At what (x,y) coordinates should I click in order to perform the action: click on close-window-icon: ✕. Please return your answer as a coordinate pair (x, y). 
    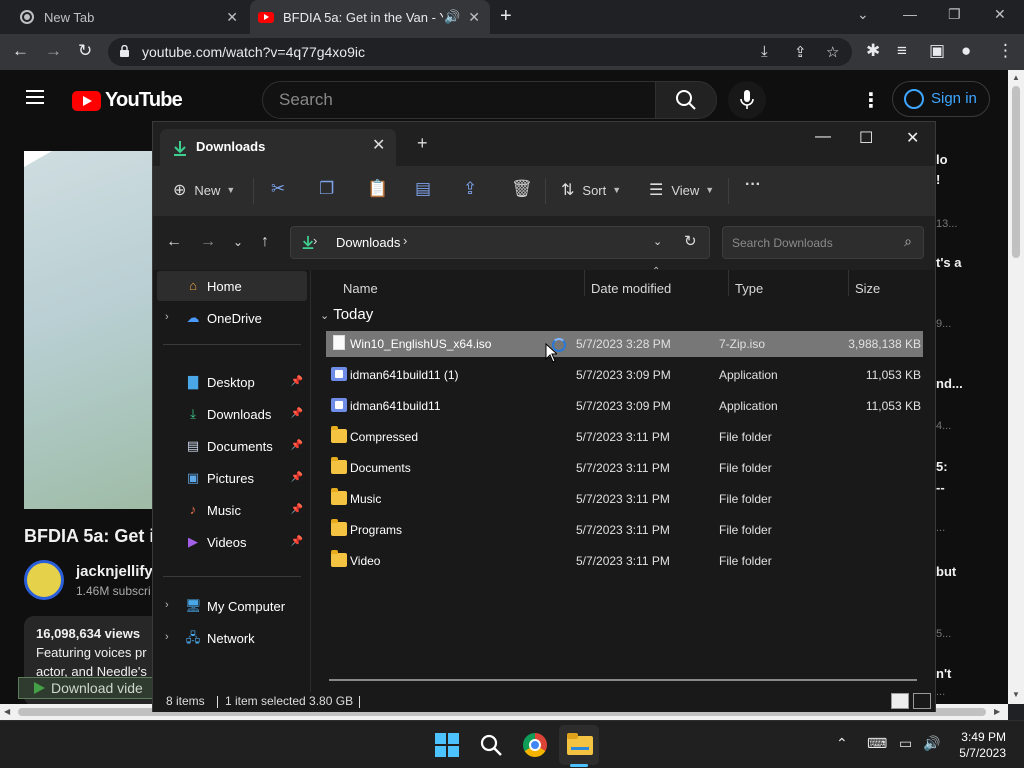
    Looking at the image, I should click on (912, 138).